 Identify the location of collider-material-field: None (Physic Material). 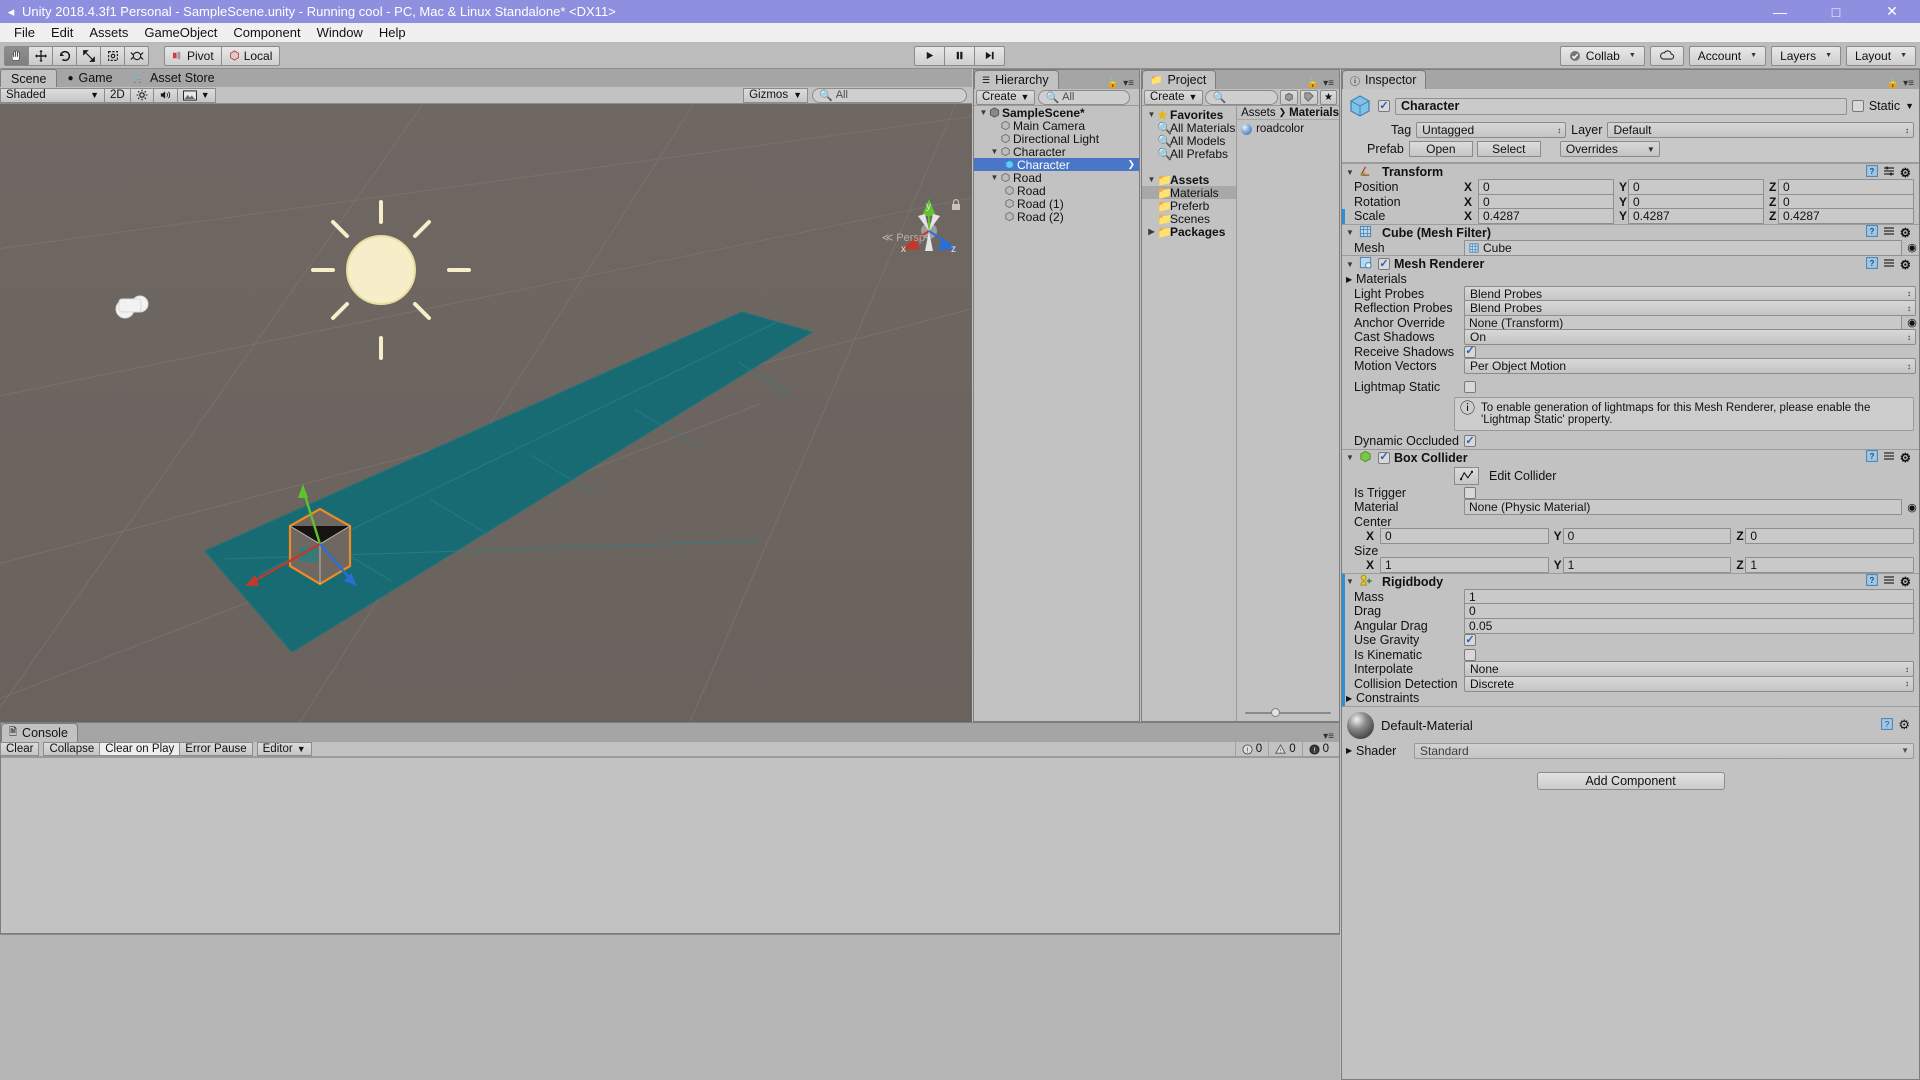
(1683, 507).